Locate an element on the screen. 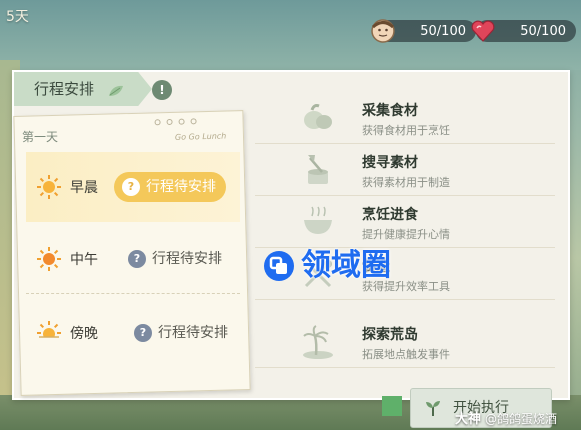  health-value: 50/100 is located at coordinates (443, 31).